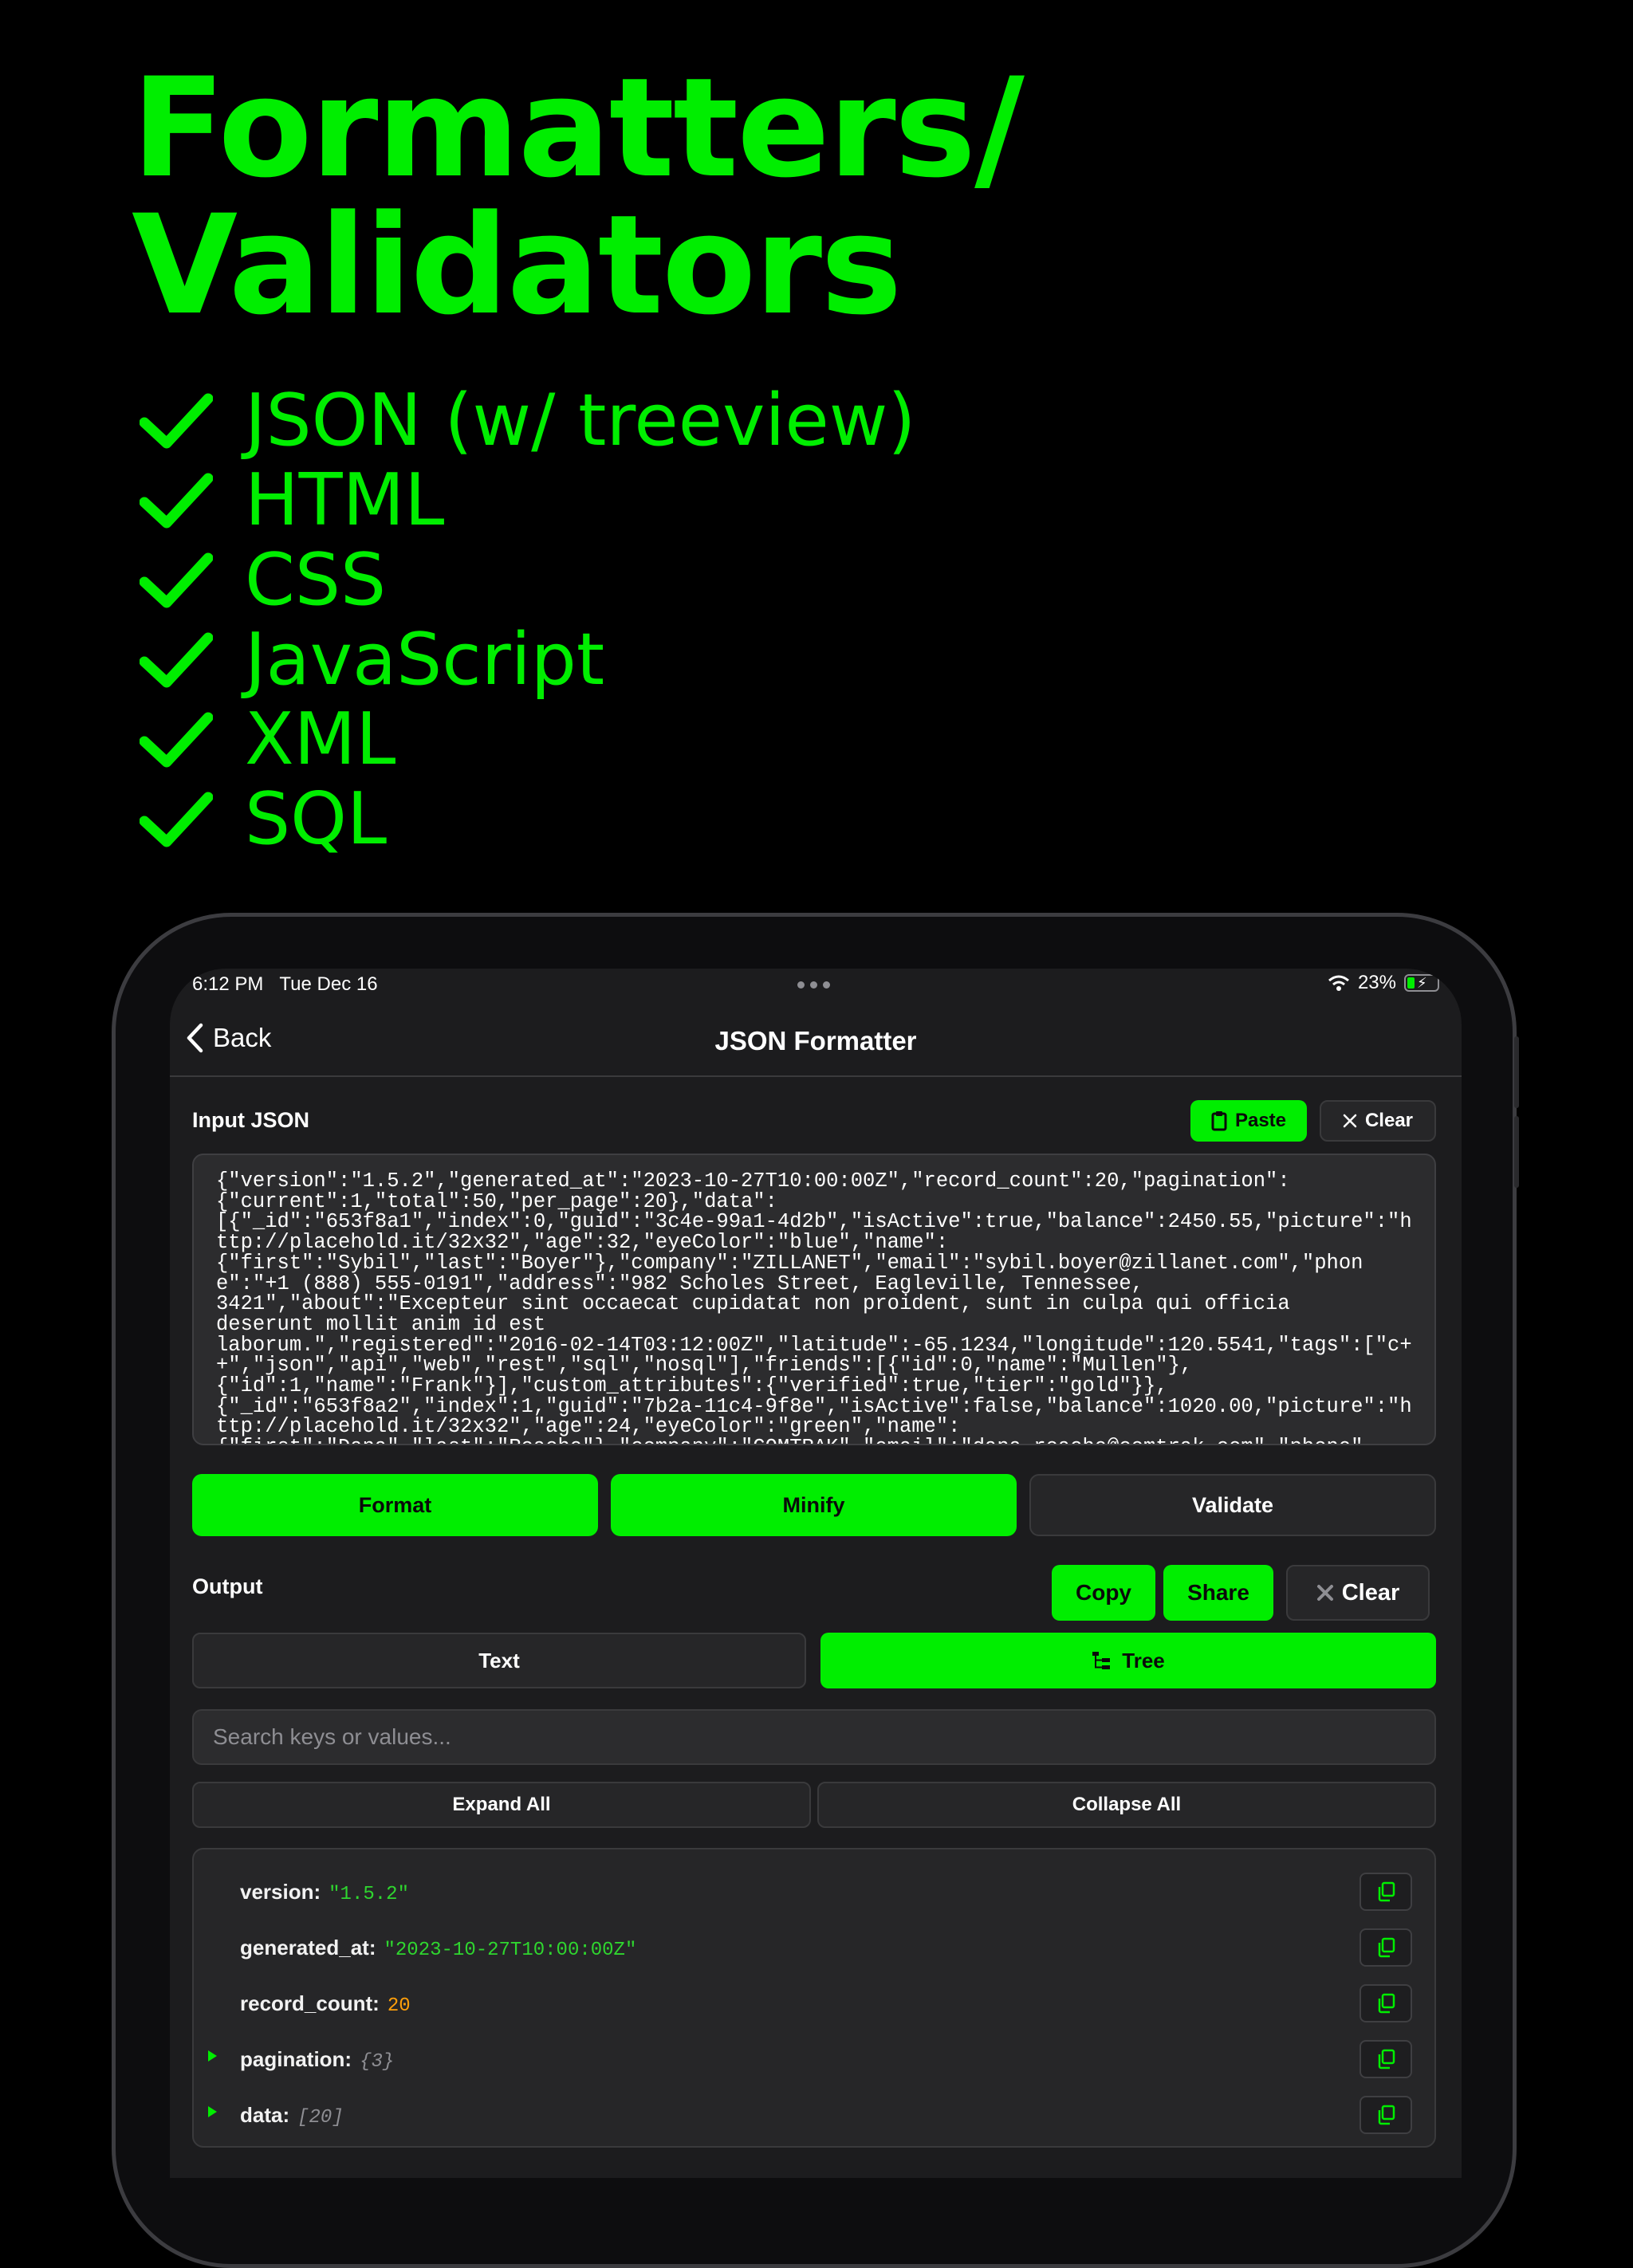 This screenshot has width=1633, height=2268. Describe the element at coordinates (814, 1948) in the screenshot. I see `tree-row: generated_at: "2023-10-27T10:00:00Z"` at that location.